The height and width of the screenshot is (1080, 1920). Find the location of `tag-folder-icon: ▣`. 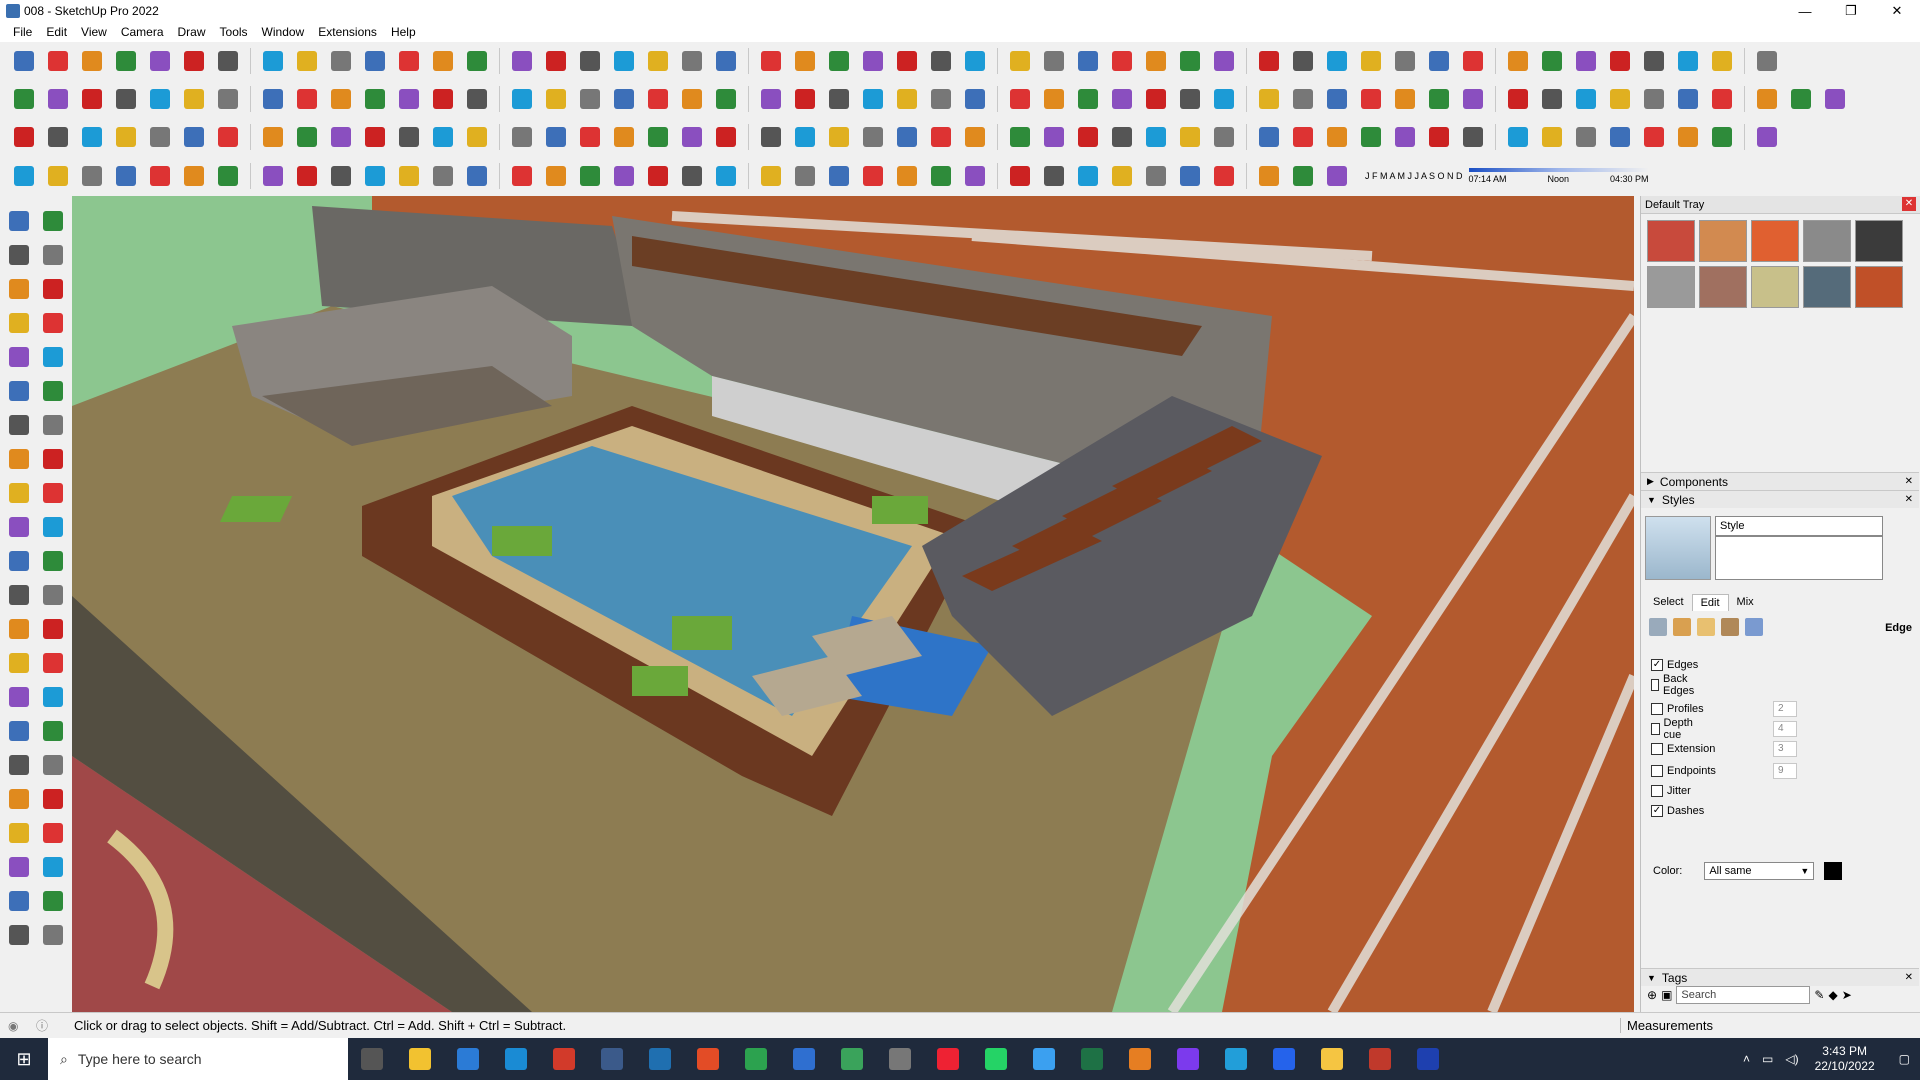

tag-folder-icon: ▣ is located at coordinates (1666, 995).